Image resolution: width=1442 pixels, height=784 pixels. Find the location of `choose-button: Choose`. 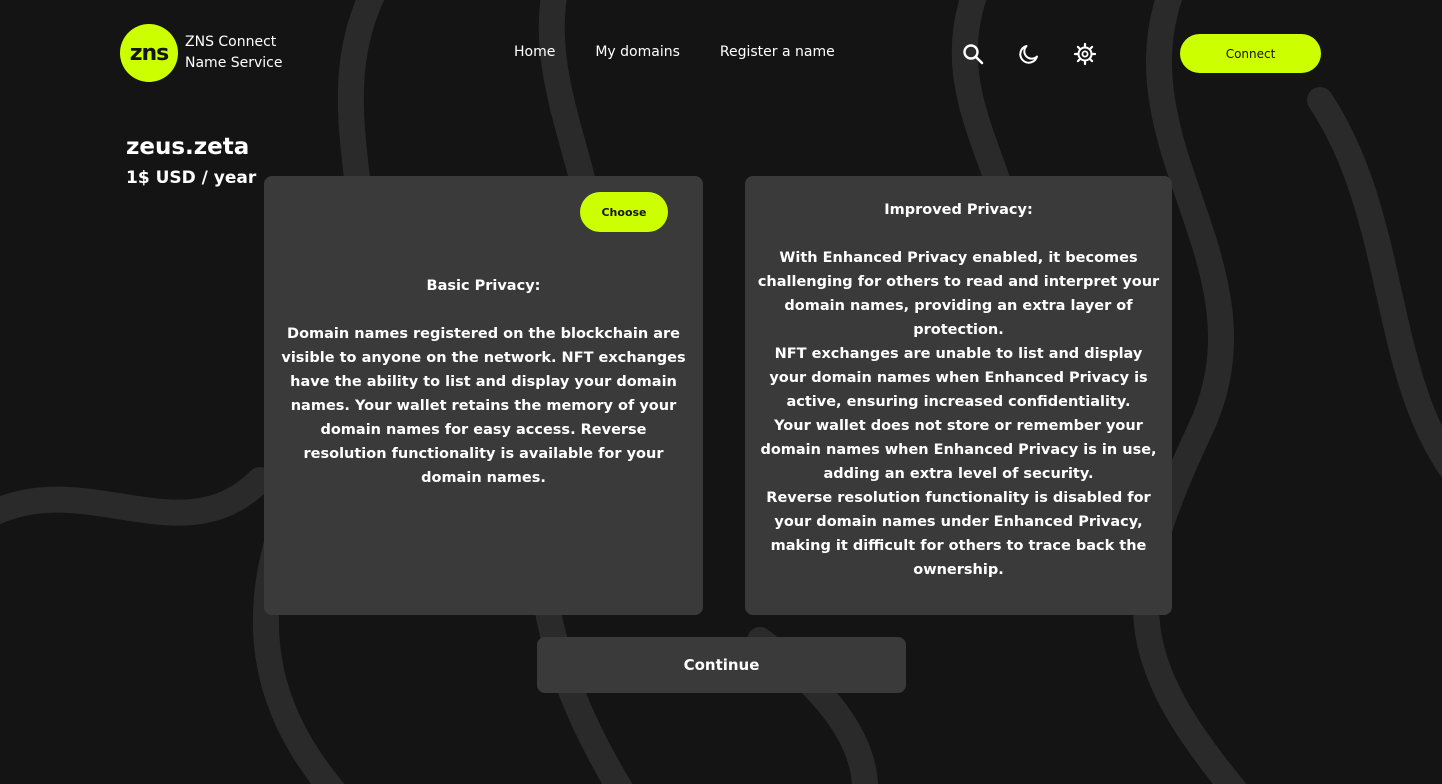

choose-button: Choose is located at coordinates (624, 212).